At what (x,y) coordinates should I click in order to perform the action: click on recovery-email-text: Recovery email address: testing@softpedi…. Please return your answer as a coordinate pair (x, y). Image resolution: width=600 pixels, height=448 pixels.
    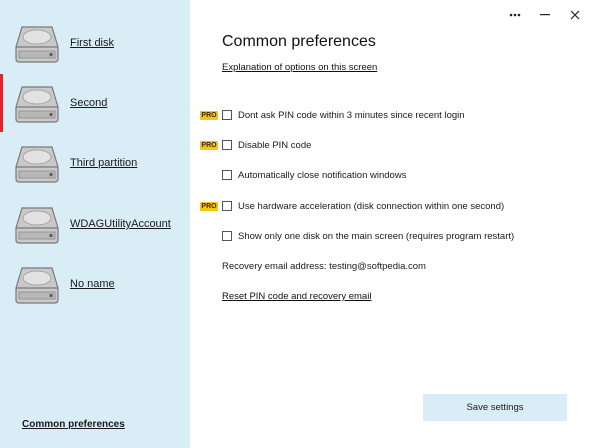
    Looking at the image, I should click on (324, 266).